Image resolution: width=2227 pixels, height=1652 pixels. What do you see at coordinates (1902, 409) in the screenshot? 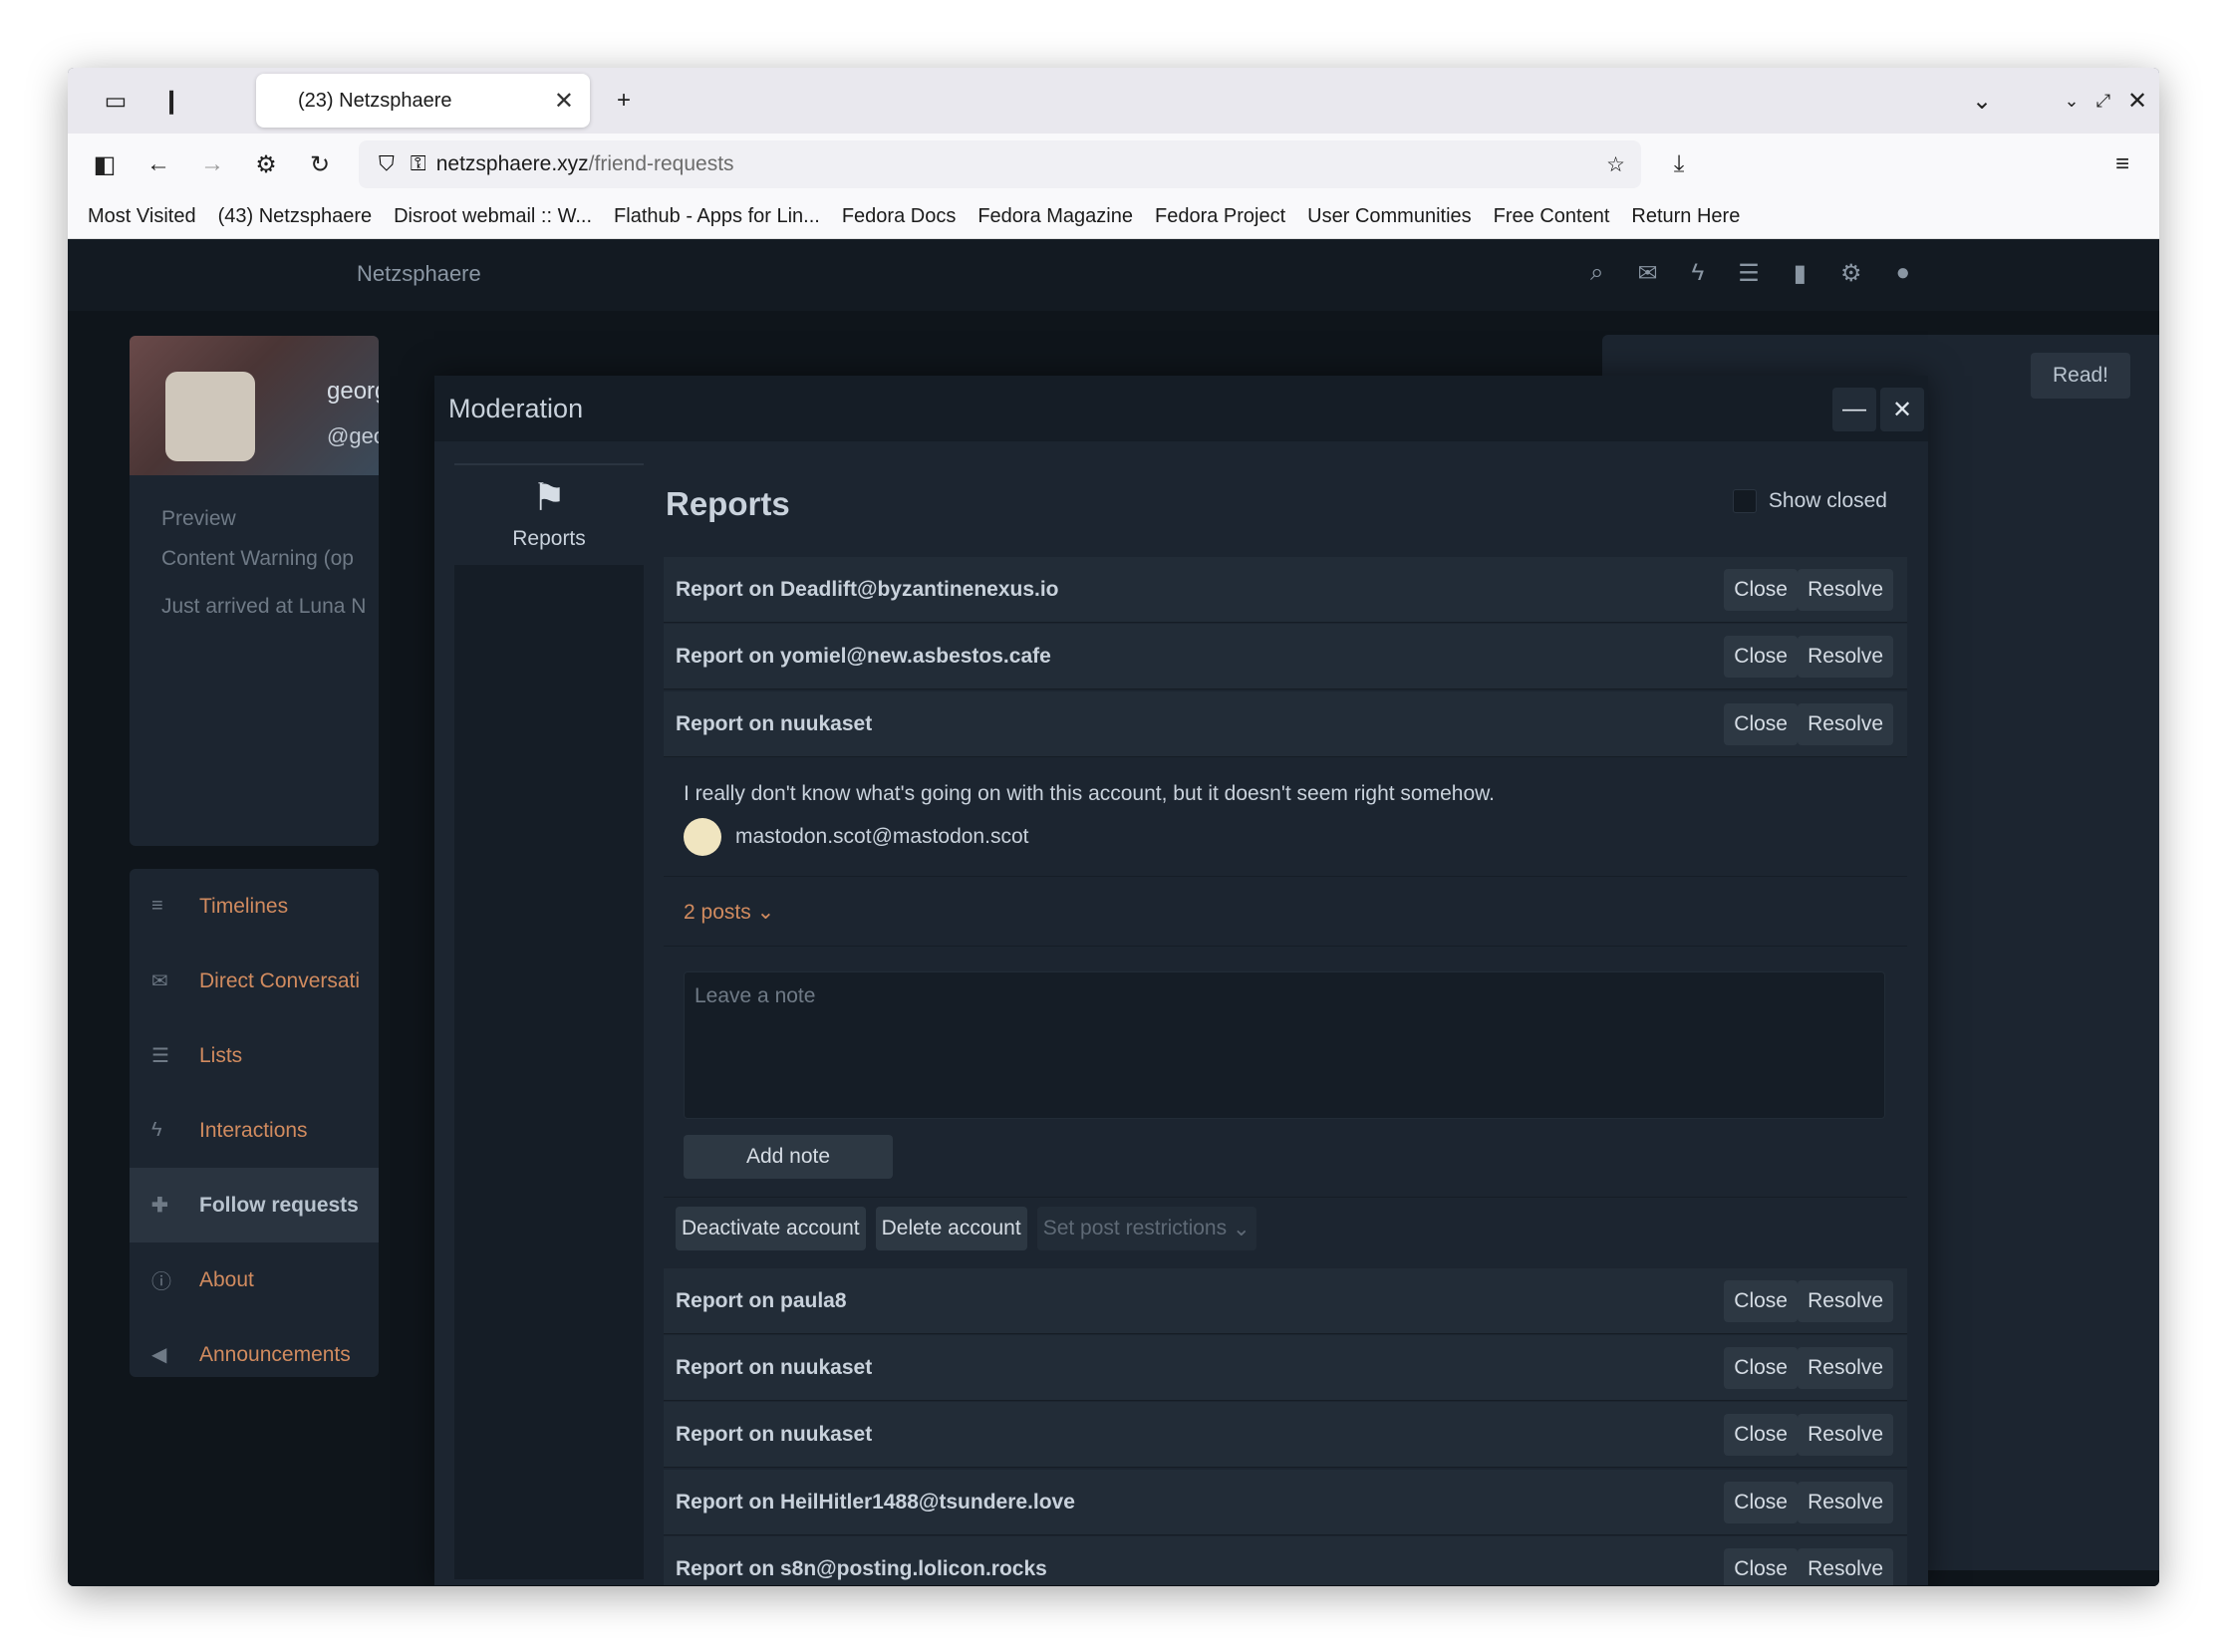
I see `close-modal-button: ✕` at bounding box center [1902, 409].